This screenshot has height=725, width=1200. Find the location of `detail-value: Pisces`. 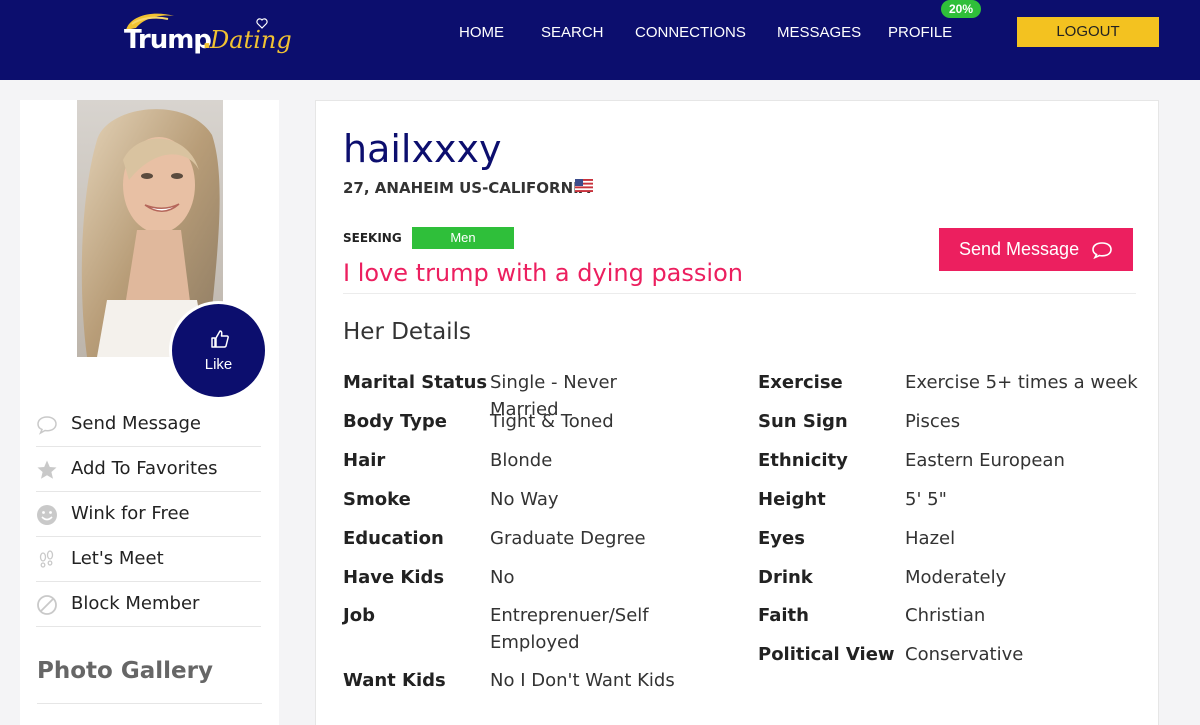

detail-value: Pisces is located at coordinates (933, 421).